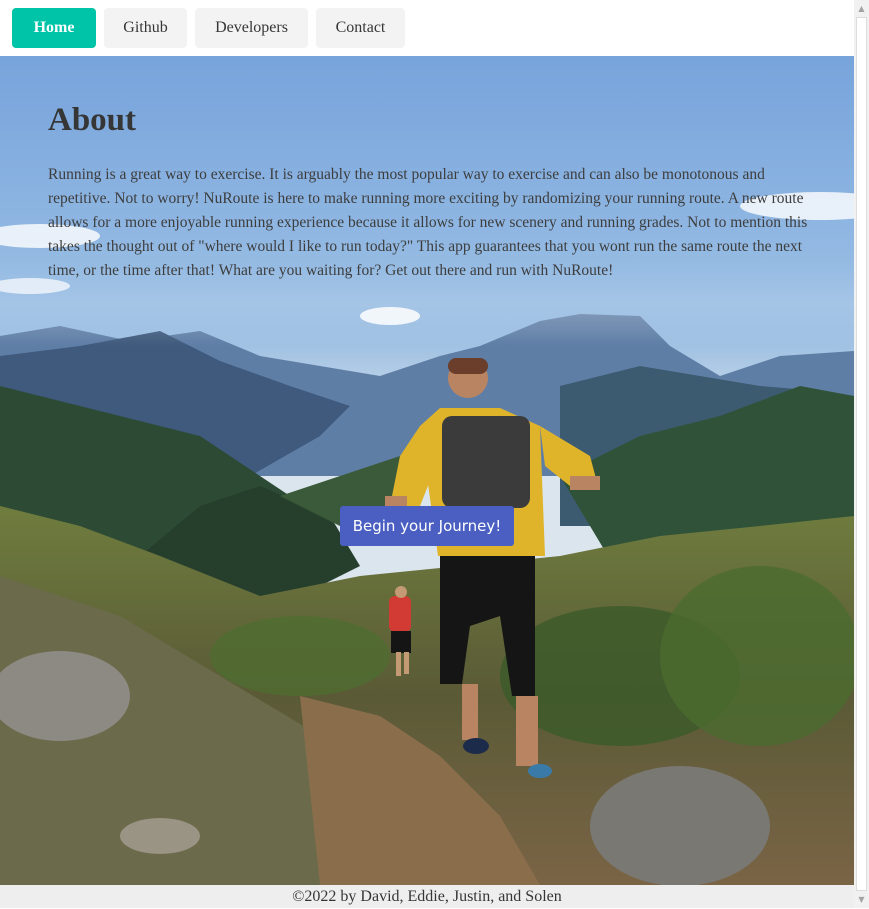 This screenshot has width=869, height=909. What do you see at coordinates (861, 899) in the screenshot?
I see `scroll-down-arrow-icon: ▼` at bounding box center [861, 899].